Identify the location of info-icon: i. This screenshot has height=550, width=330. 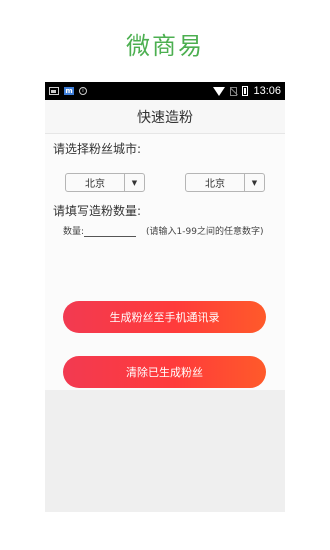
(83, 91).